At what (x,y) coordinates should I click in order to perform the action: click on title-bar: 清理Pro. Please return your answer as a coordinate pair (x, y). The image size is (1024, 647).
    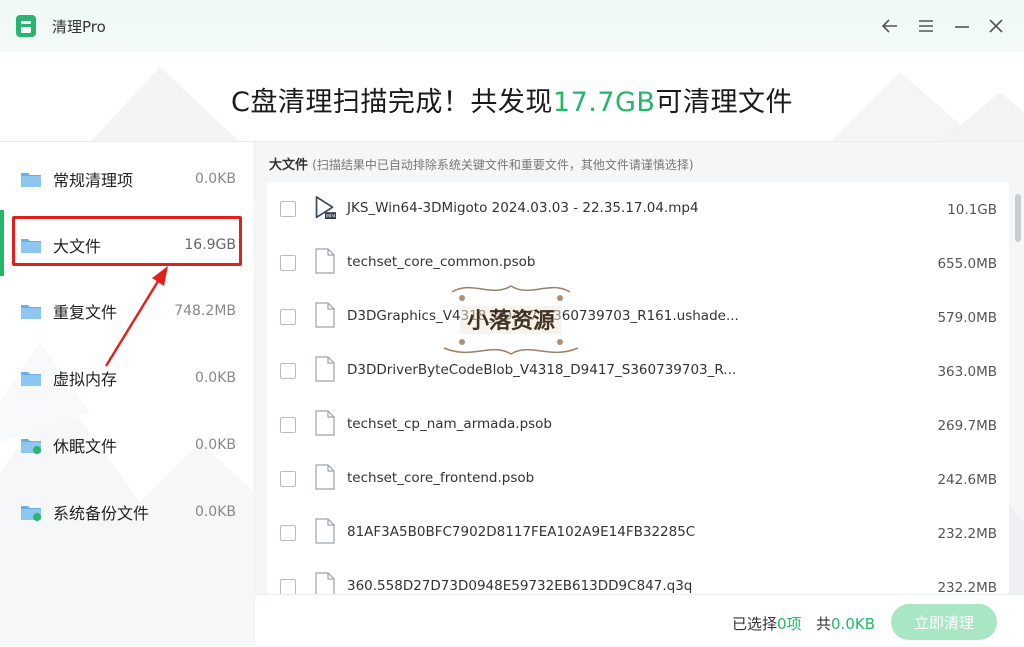
    Looking at the image, I should click on (512, 26).